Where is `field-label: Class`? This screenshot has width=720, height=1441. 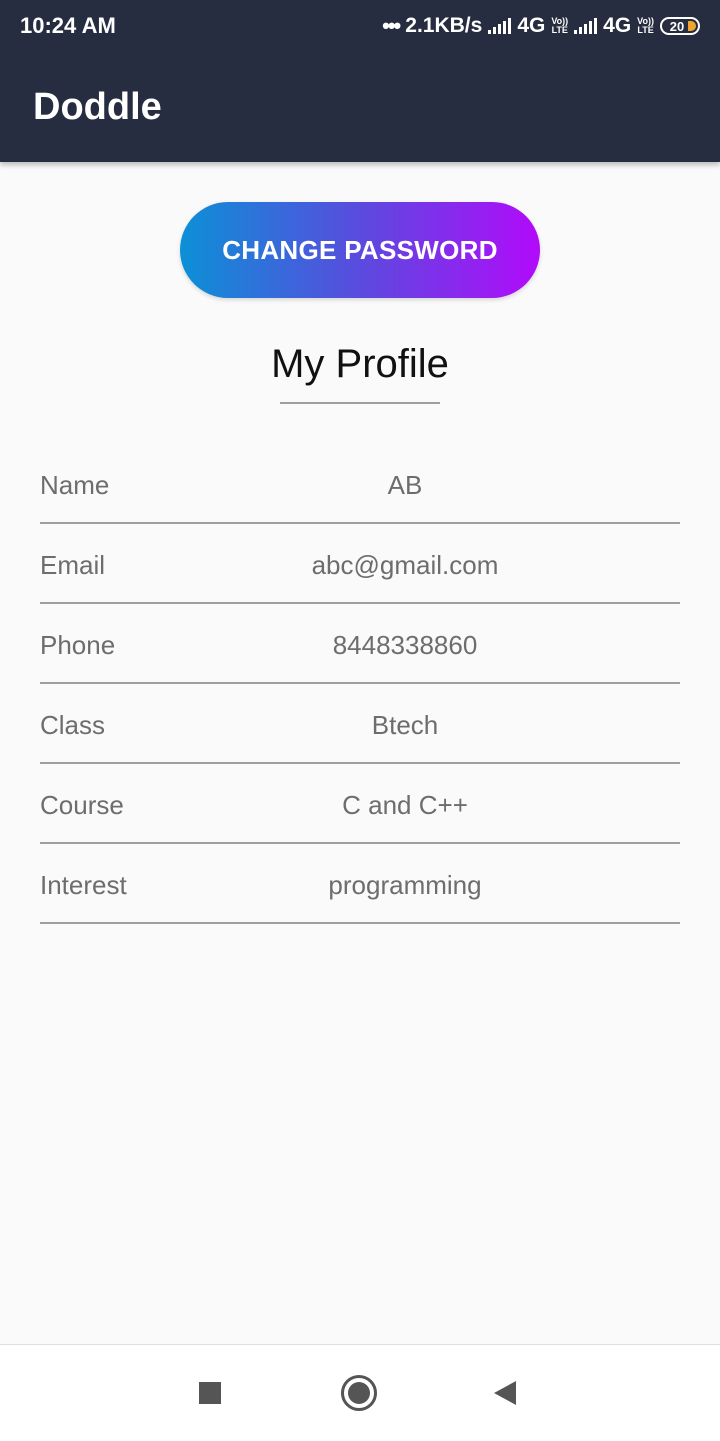
field-label: Class is located at coordinates (73, 725).